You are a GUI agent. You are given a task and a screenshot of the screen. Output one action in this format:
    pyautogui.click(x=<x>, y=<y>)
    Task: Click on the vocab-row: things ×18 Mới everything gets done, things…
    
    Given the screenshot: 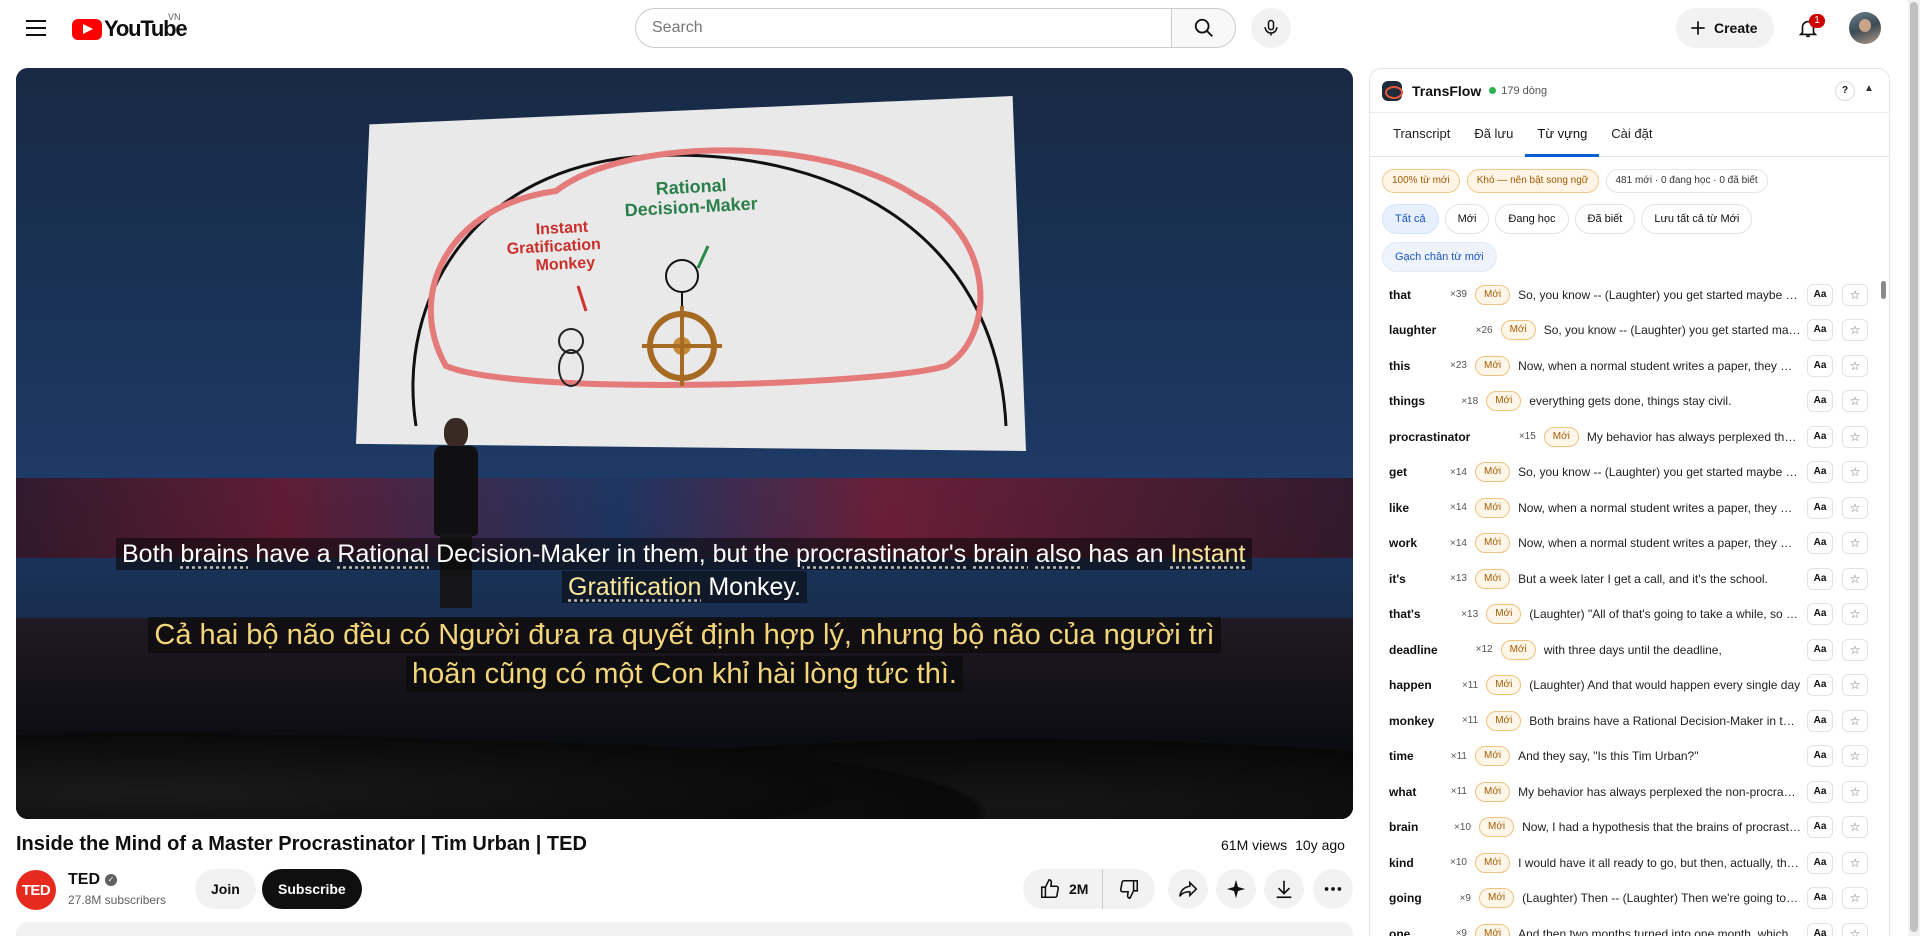 What is the action you would take?
    pyautogui.click(x=1622, y=402)
    